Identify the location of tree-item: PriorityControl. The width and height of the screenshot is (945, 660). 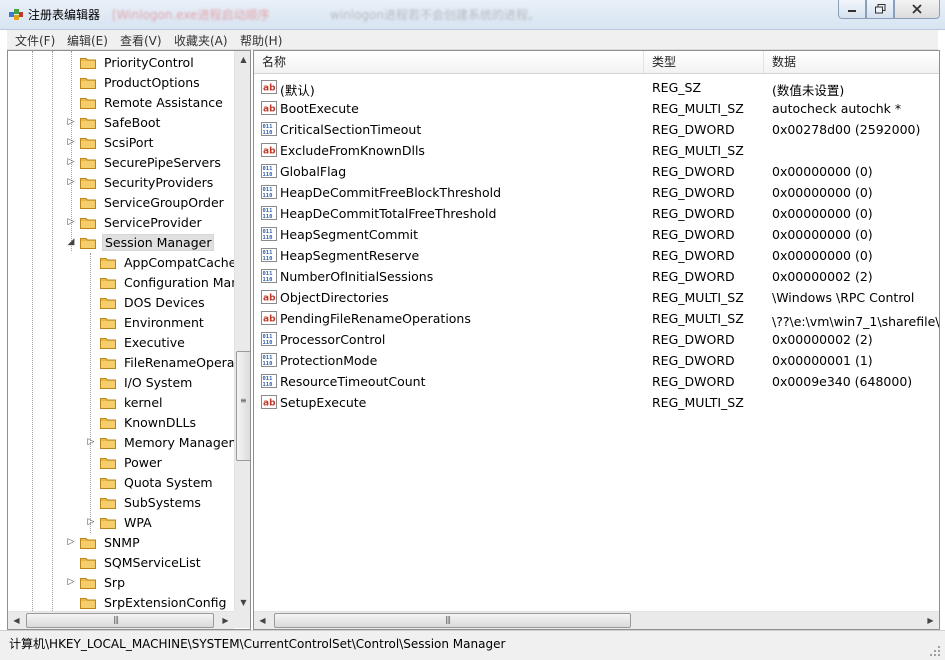
(131, 62).